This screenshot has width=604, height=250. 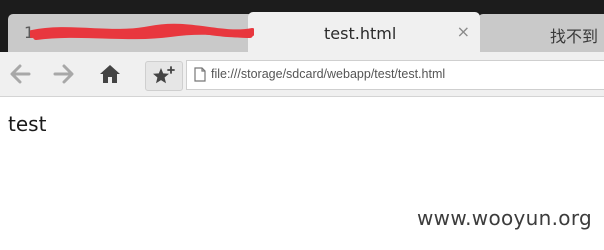 I want to click on back-button, so click(x=20, y=74).